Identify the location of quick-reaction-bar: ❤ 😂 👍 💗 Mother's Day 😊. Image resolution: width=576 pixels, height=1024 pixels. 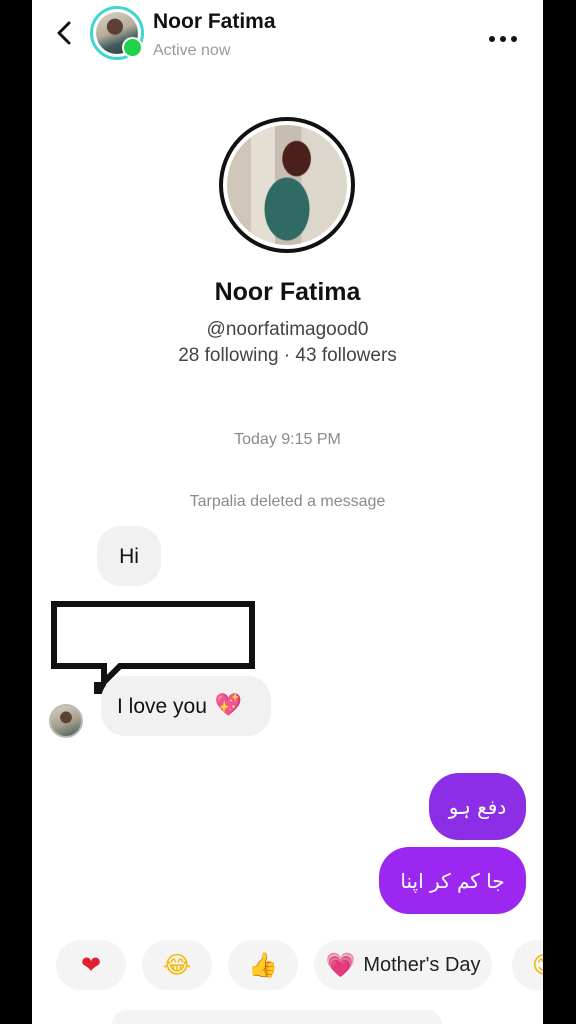
(287, 966).